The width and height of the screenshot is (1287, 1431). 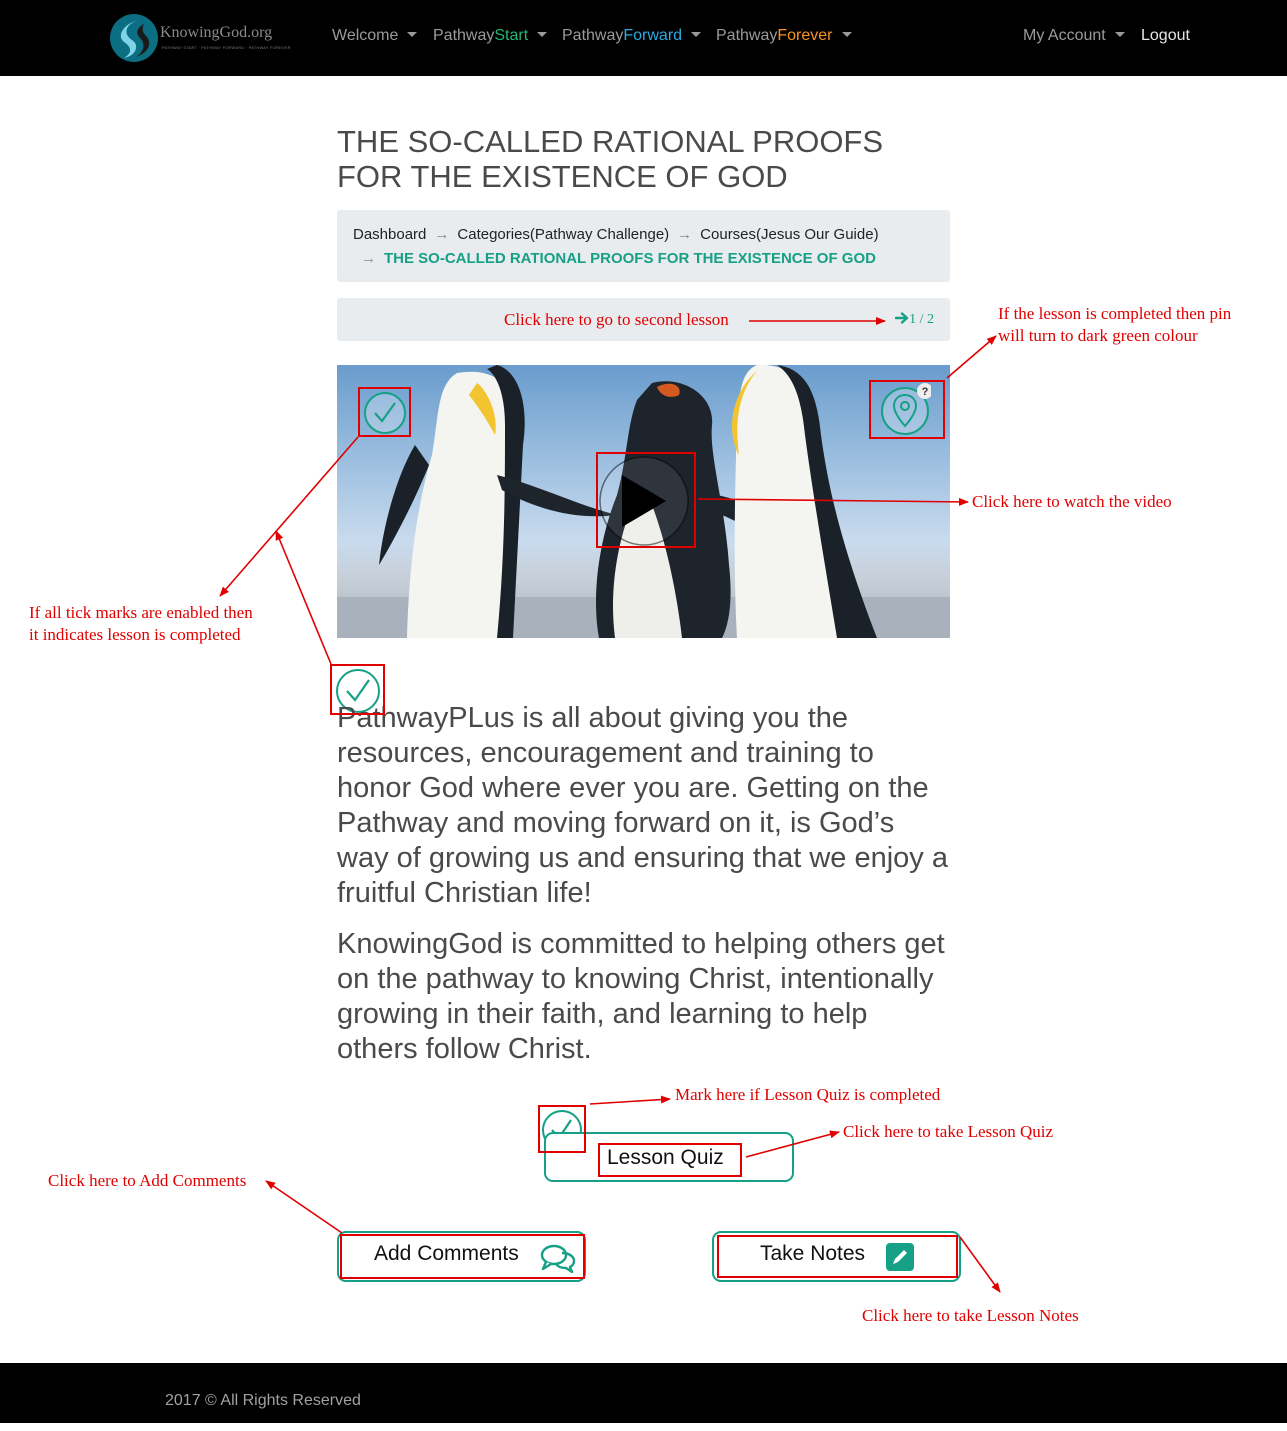 I want to click on nav-start-label: Start, so click(x=511, y=35).